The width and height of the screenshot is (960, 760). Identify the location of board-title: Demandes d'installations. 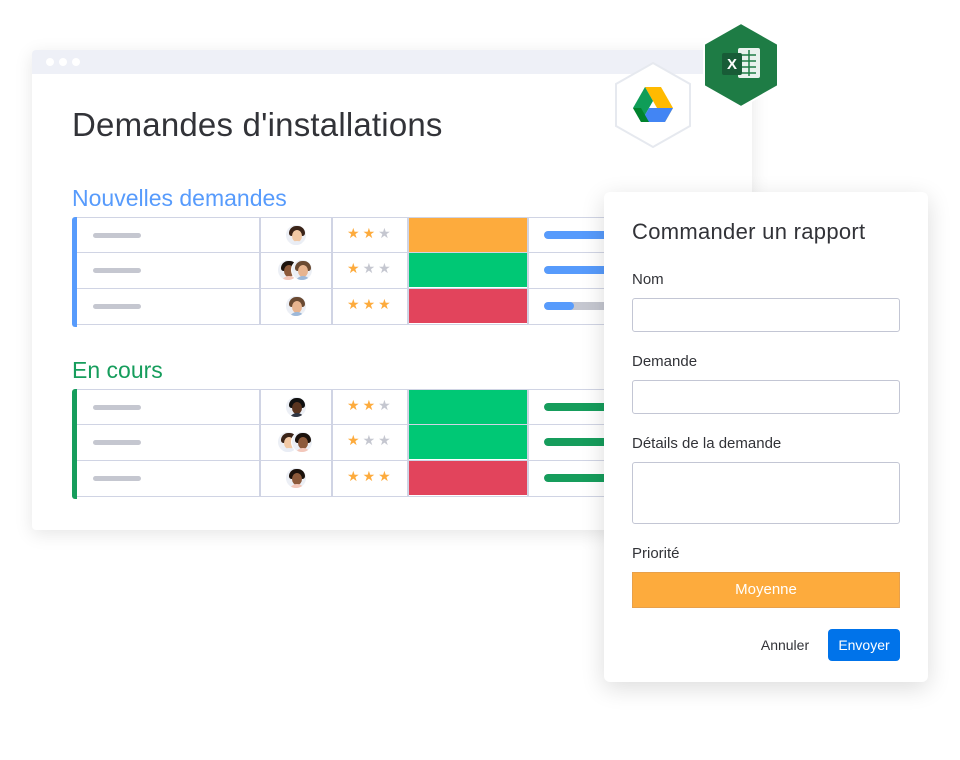
(257, 124).